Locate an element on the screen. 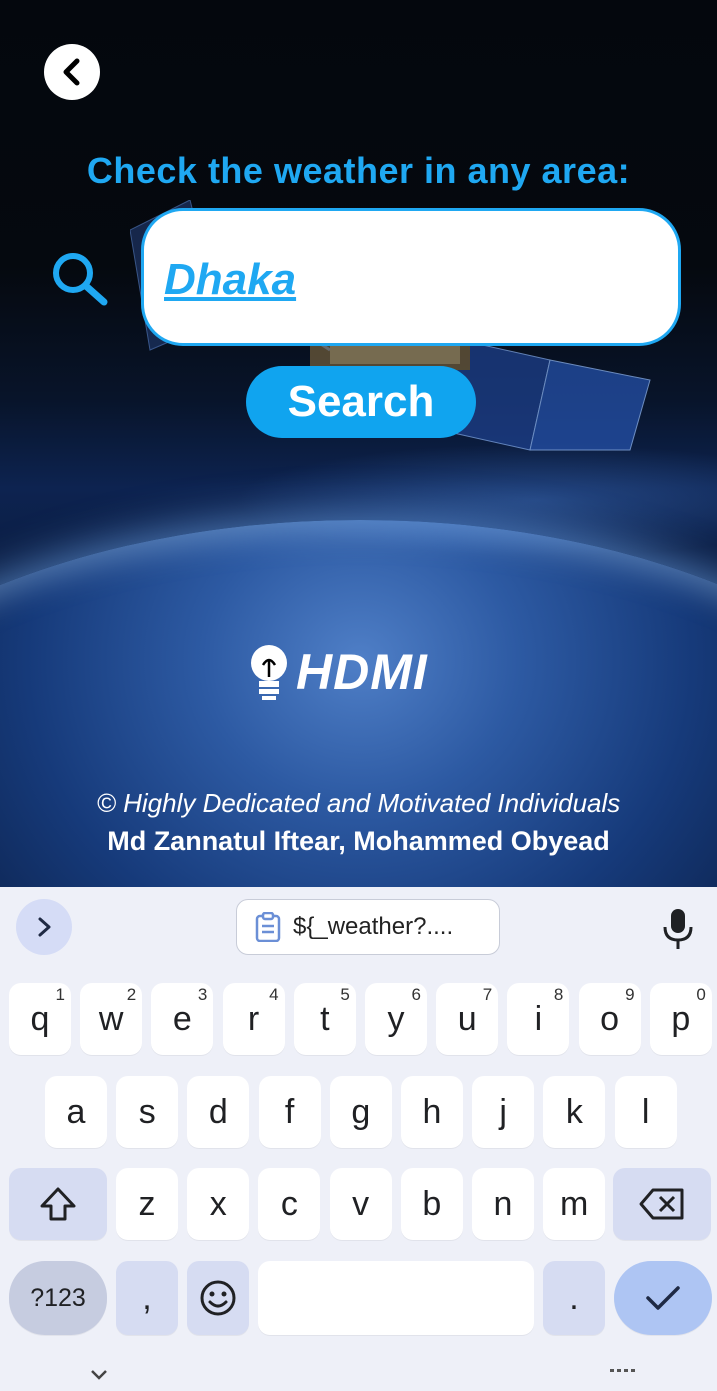 This screenshot has width=717, height=1391. shift-icon is located at coordinates (58, 1204).